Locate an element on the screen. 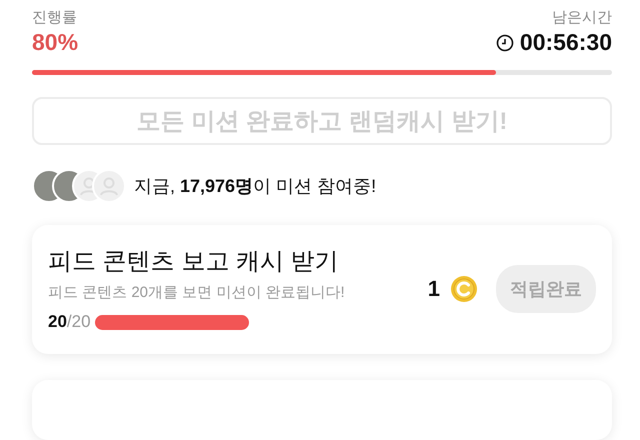 This screenshot has height=440, width=640. timer-label: 남은시간 is located at coordinates (582, 17).